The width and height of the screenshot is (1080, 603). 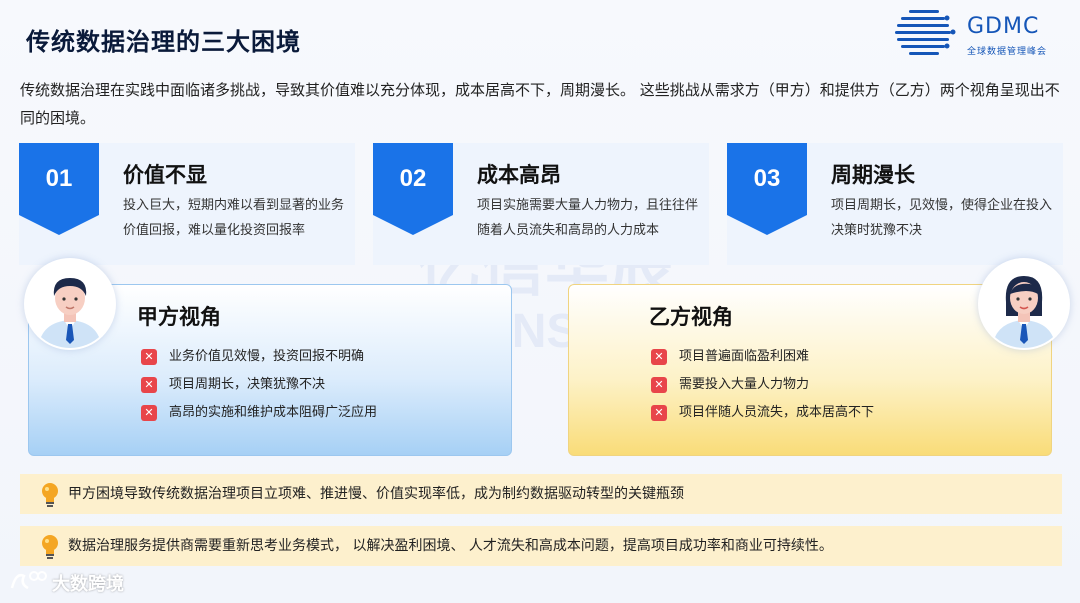 I want to click on vendor-issue-list: ✕ 项目普遍面临盈利困难 ✕ 需要投入大量人力物力 ✕ 项目伴随人员流失，成本居高不下, so click(x=762, y=385).